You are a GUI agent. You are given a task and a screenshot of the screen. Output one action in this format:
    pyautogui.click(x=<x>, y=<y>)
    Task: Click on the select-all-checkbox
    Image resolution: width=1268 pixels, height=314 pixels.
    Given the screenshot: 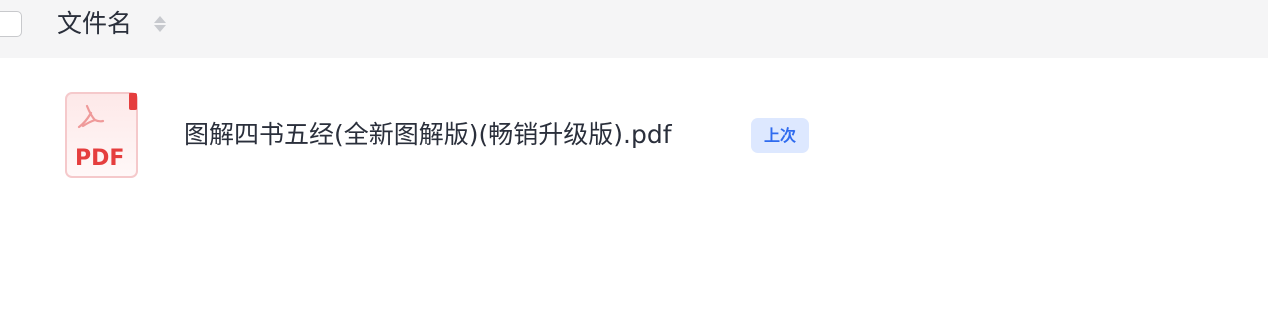 What is the action you would take?
    pyautogui.click(x=11, y=24)
    